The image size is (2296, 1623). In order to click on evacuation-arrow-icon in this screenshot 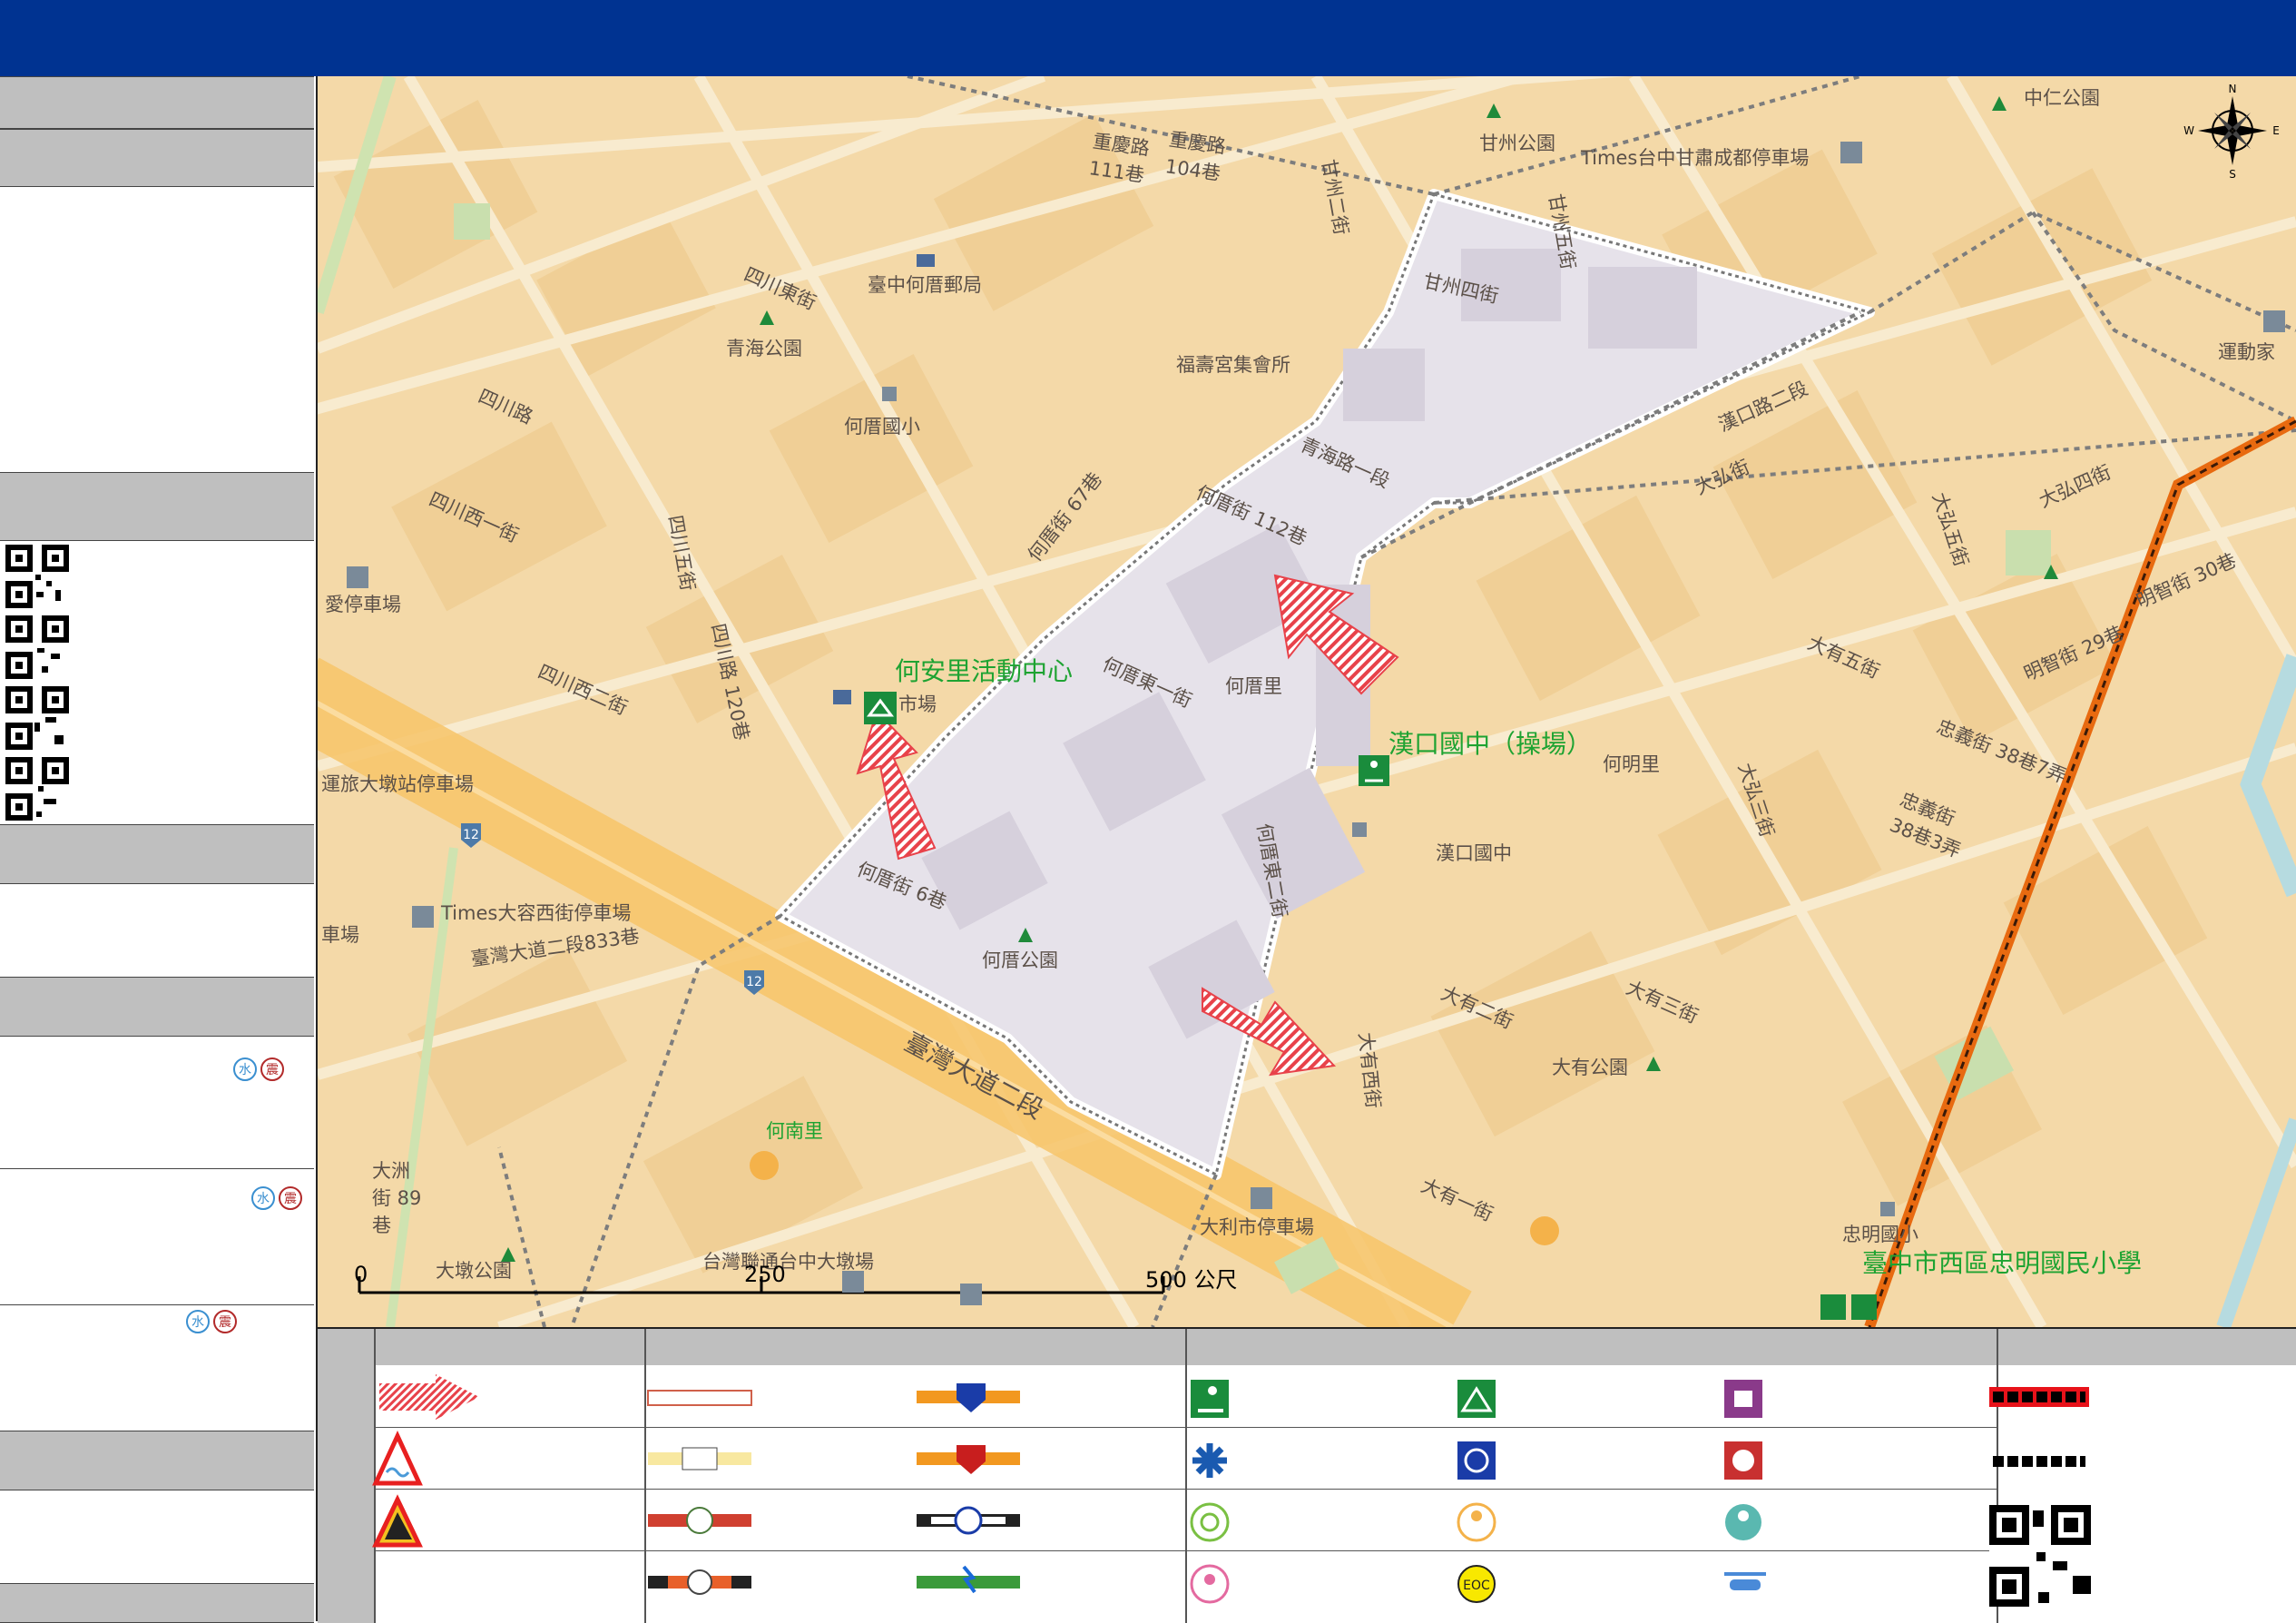, I will do `click(429, 1397)`.